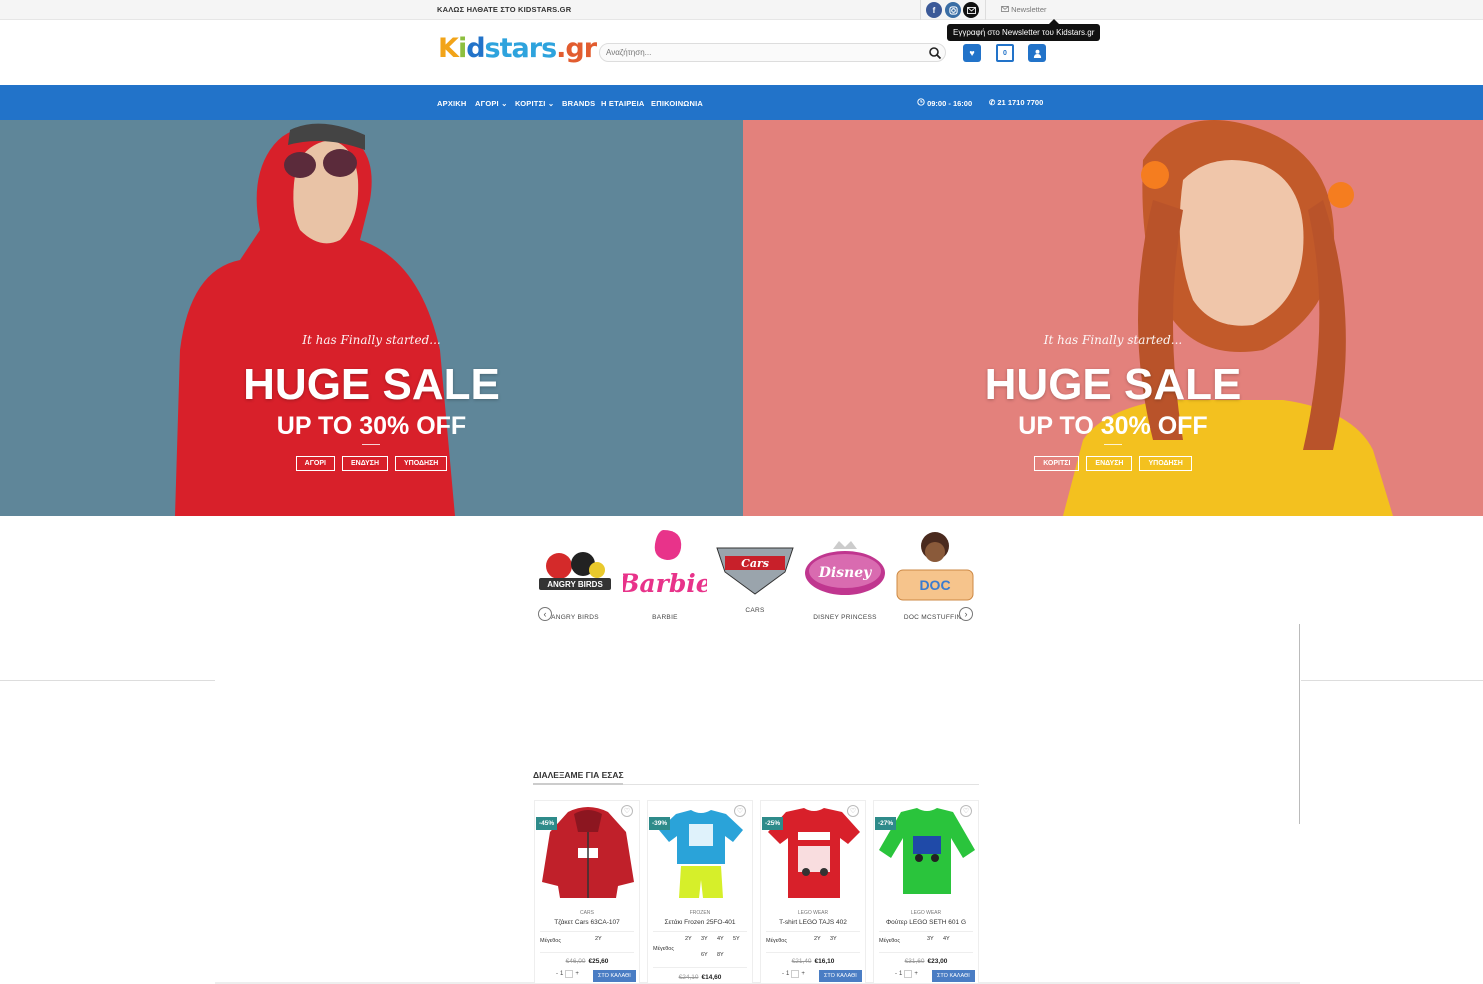  Describe the element at coordinates (315, 463) in the screenshot. I see `hero-button-boy: ΑΓΟΡΙ` at that location.